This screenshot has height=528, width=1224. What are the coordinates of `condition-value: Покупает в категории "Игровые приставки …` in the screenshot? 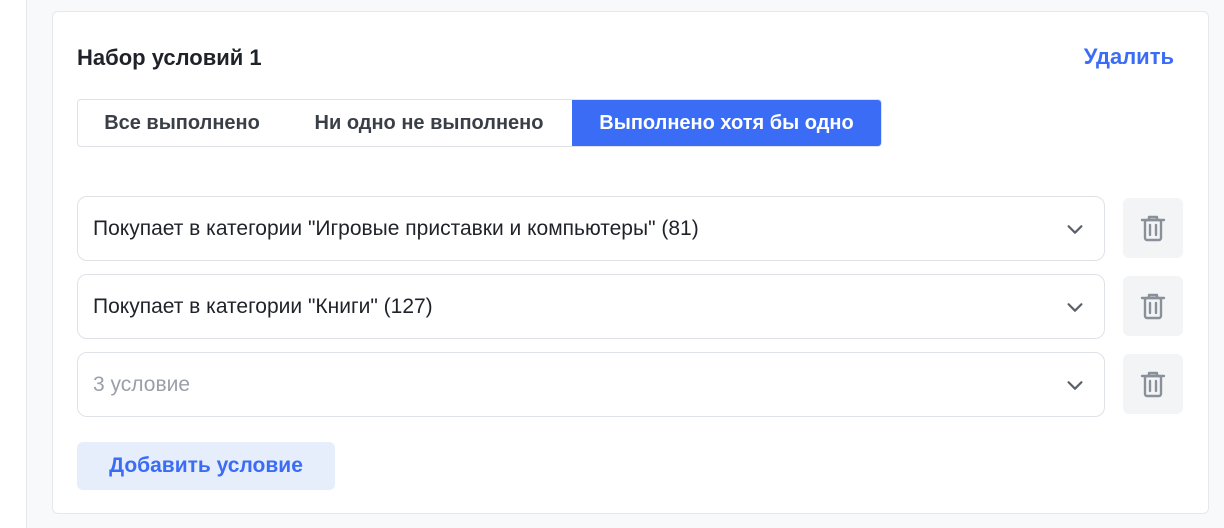 It's located at (396, 228).